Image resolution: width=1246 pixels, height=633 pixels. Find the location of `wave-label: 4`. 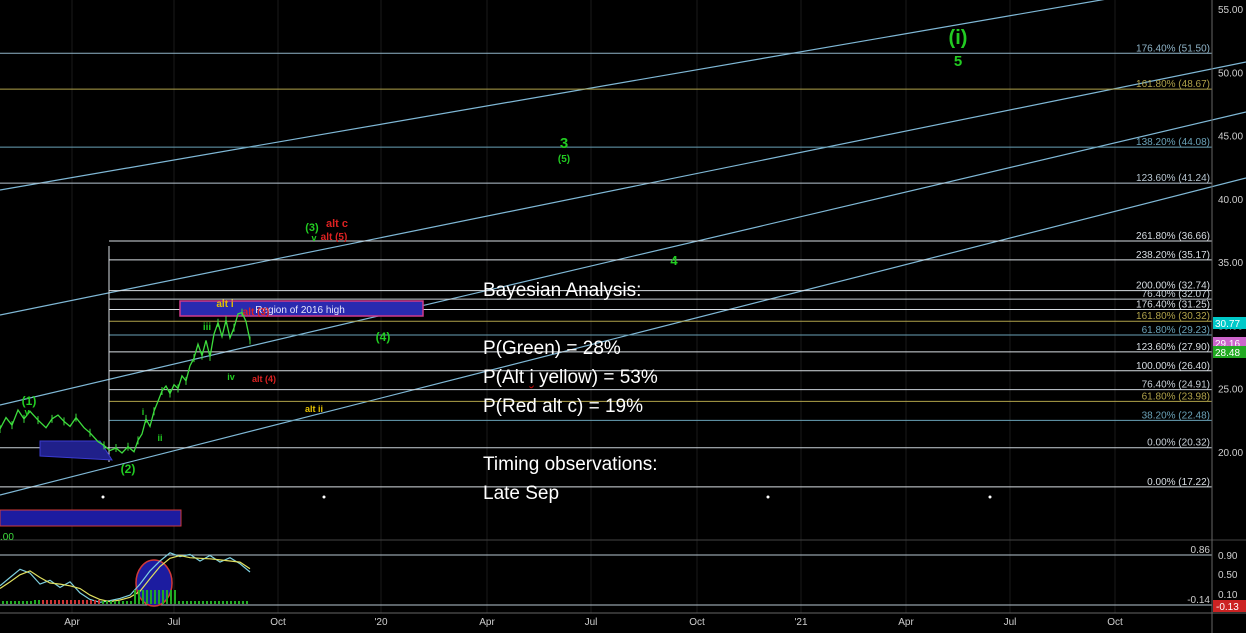

wave-label: 4 is located at coordinates (674, 260).